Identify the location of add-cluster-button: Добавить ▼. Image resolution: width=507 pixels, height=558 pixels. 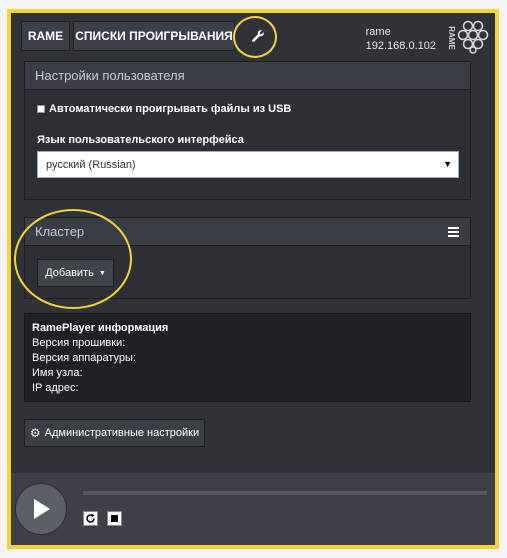
(75, 273).